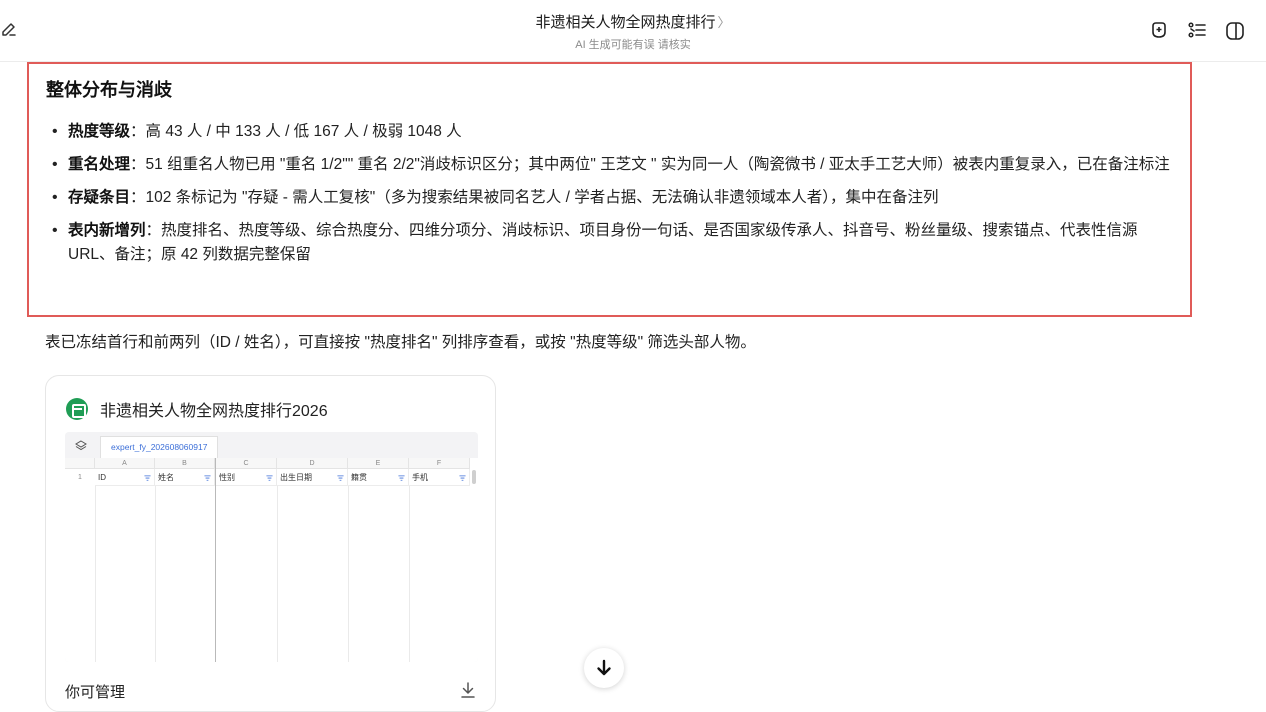 This screenshot has height=712, width=1266. I want to click on item-label: 重名处理, so click(99, 164).